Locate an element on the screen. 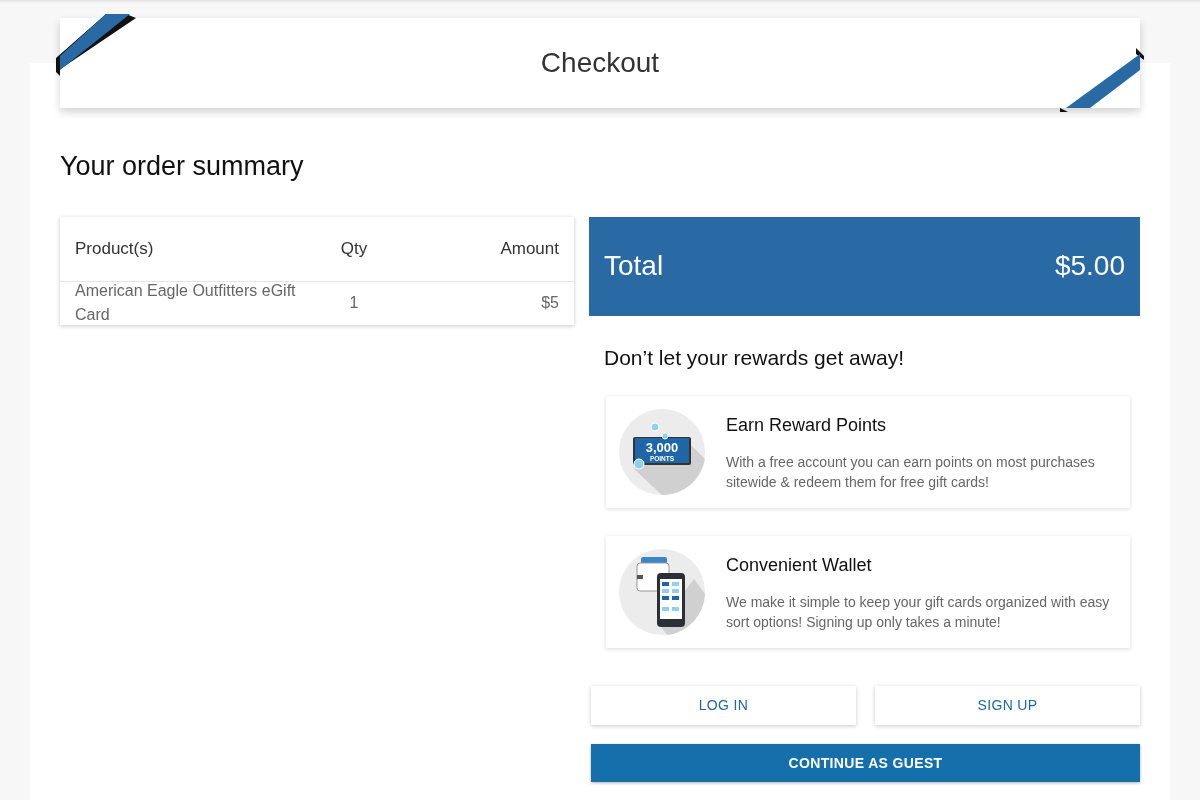 The width and height of the screenshot is (1200, 800). reward-title: Convenient Wallet is located at coordinates (799, 565).